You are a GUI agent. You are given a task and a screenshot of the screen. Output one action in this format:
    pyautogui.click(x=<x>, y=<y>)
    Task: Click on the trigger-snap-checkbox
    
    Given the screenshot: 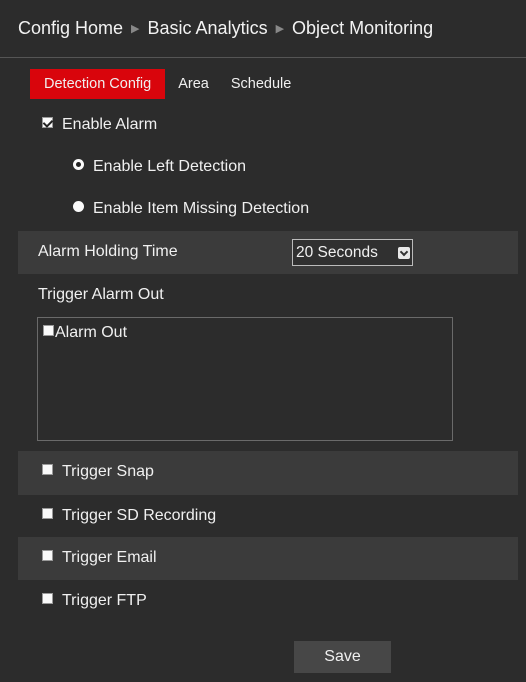 What is the action you would take?
    pyautogui.click(x=47, y=470)
    